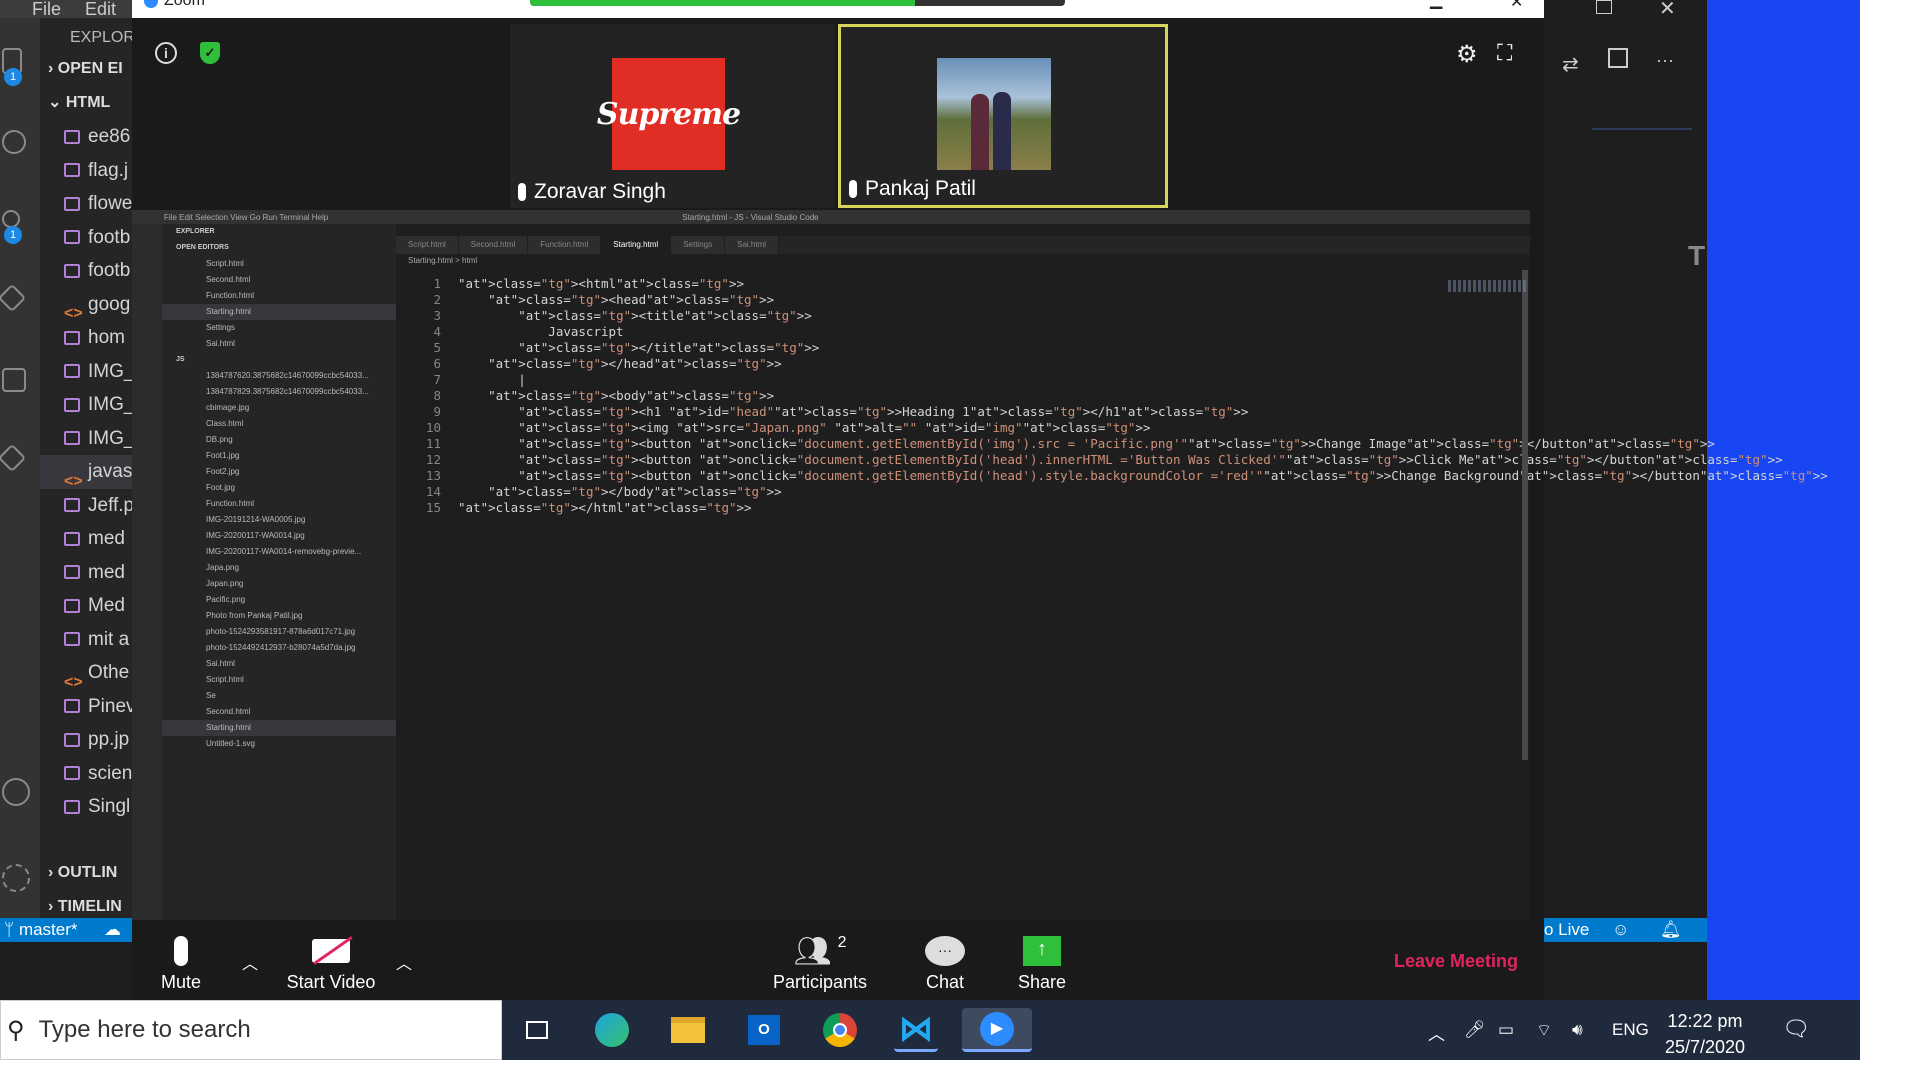 The height and width of the screenshot is (1080, 1920). I want to click on shared-folder-file-item: cbimage.jpg, so click(279, 408).